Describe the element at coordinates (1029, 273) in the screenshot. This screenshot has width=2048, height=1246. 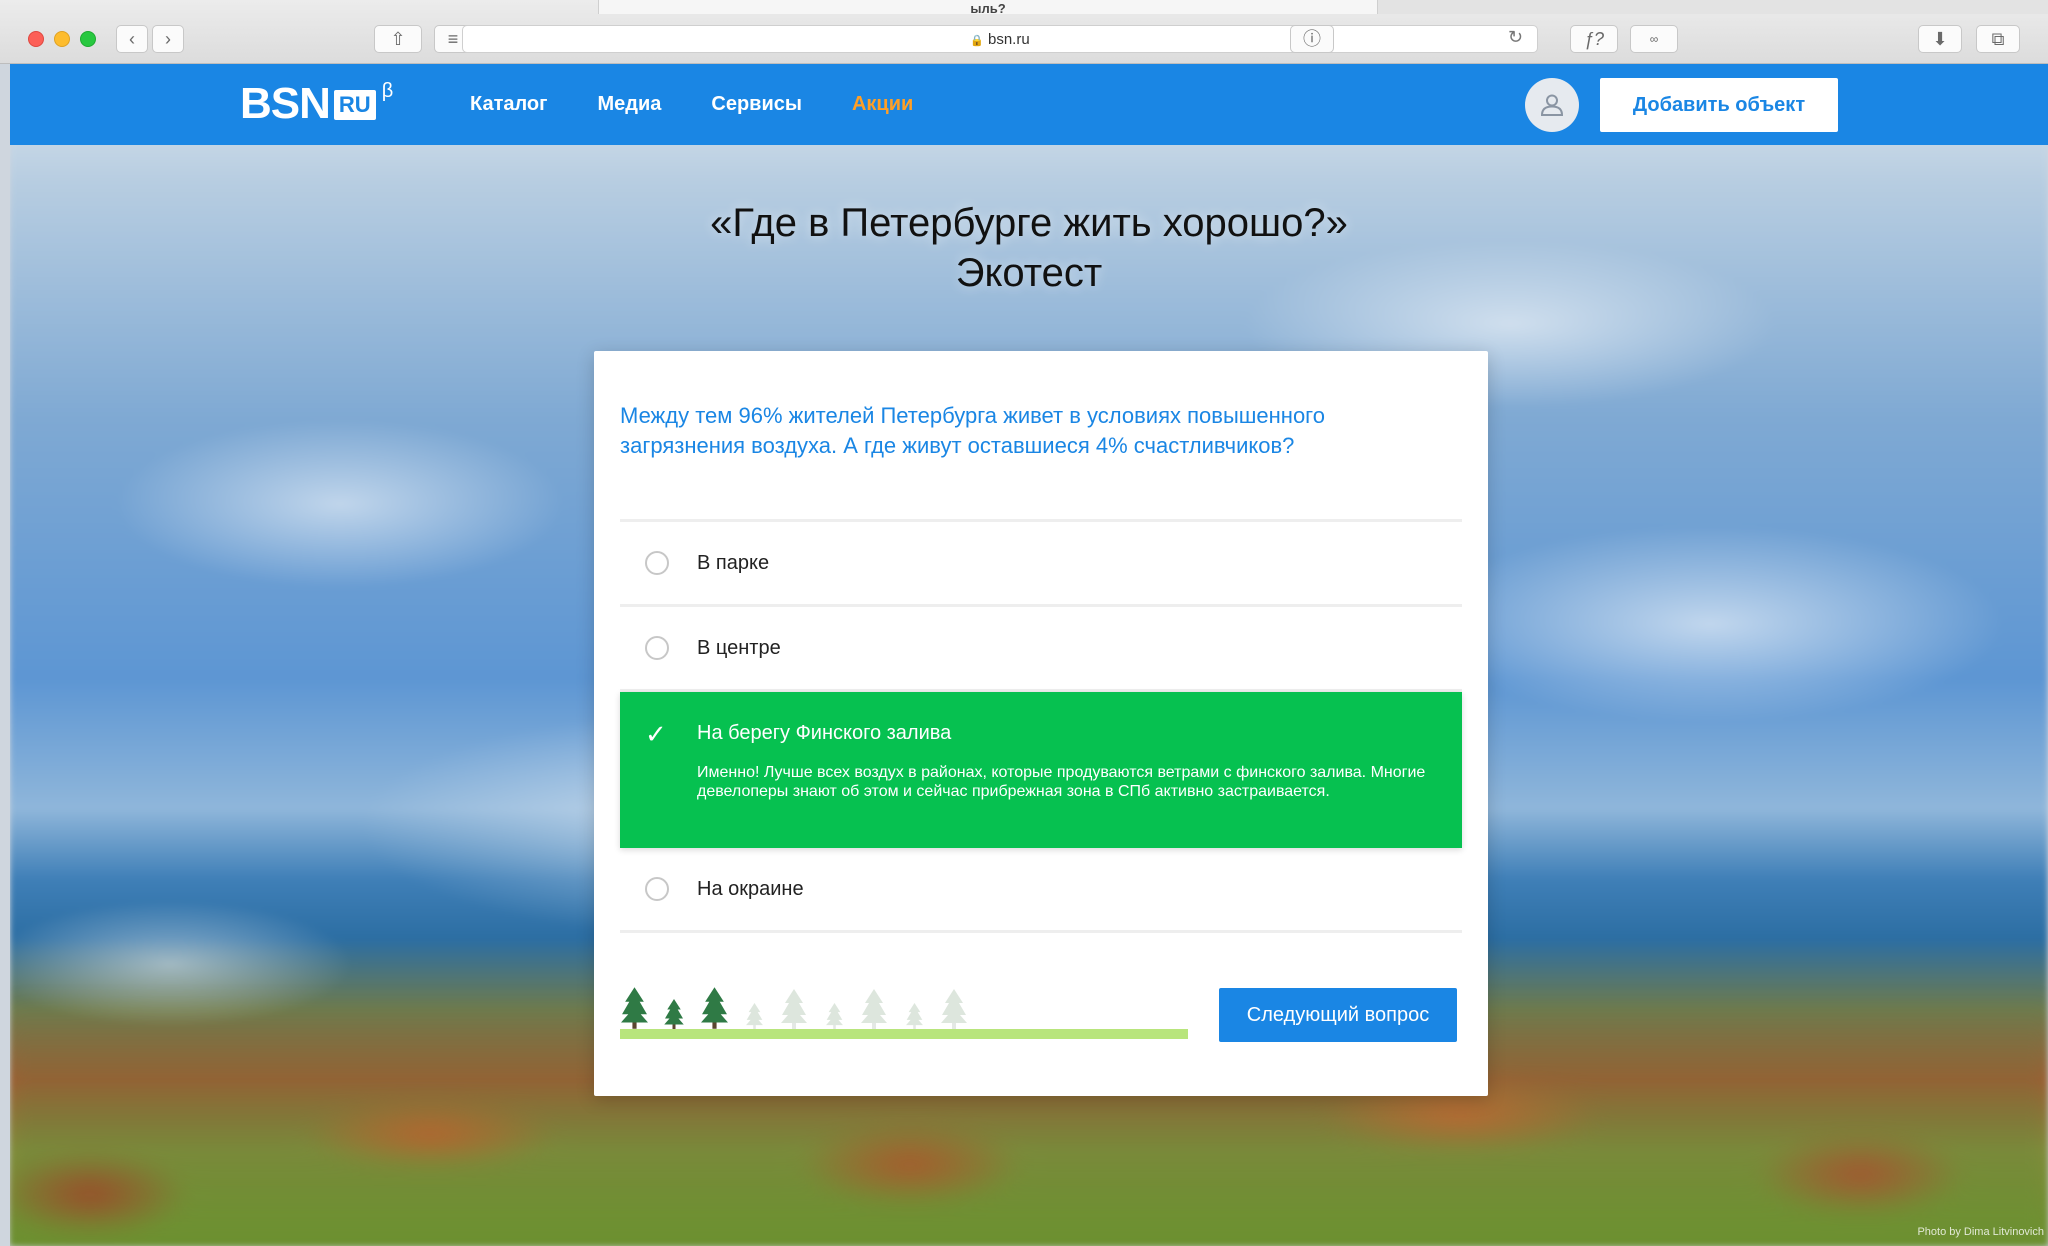
I see `page-title-line2: Экотест` at that location.